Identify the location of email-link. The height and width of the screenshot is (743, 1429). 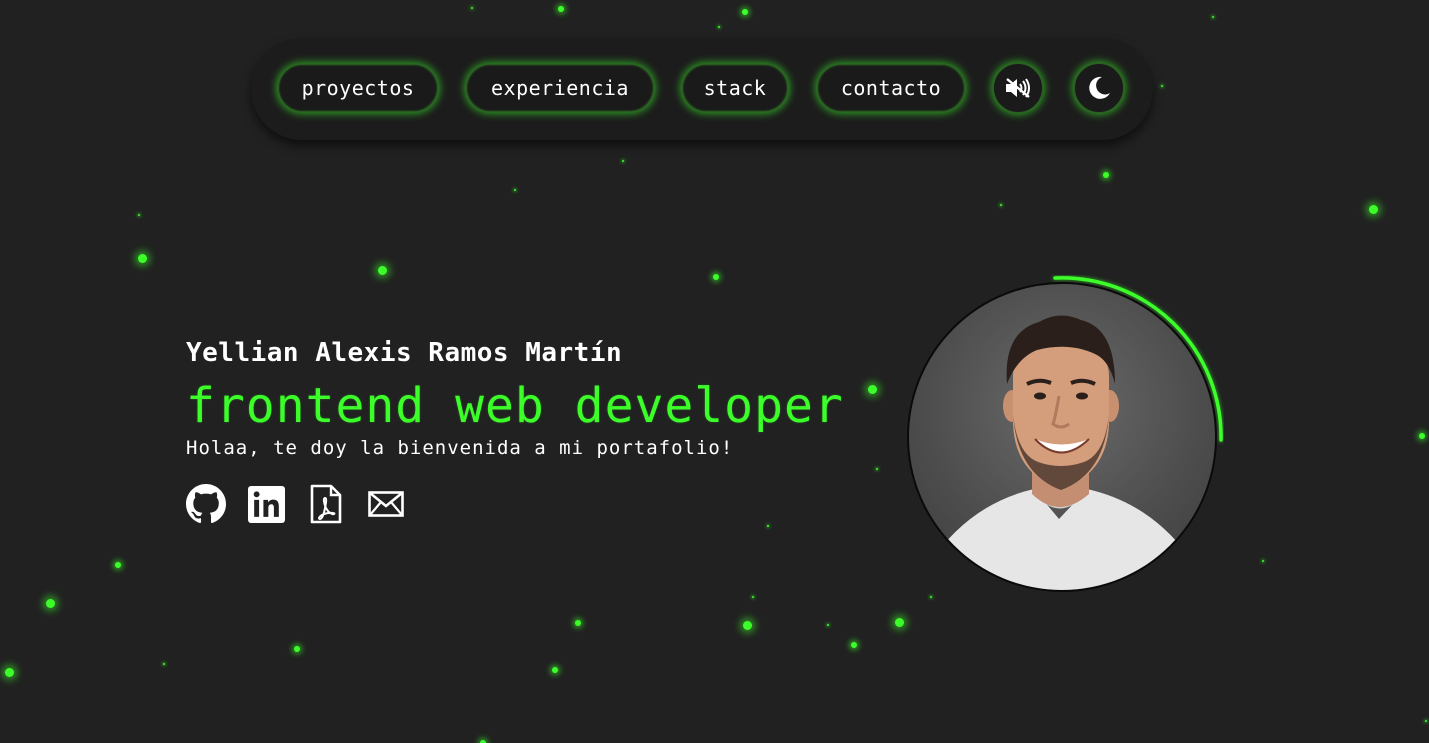
(386, 504).